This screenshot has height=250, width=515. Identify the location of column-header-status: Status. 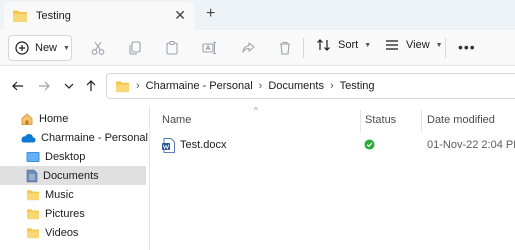
(380, 120).